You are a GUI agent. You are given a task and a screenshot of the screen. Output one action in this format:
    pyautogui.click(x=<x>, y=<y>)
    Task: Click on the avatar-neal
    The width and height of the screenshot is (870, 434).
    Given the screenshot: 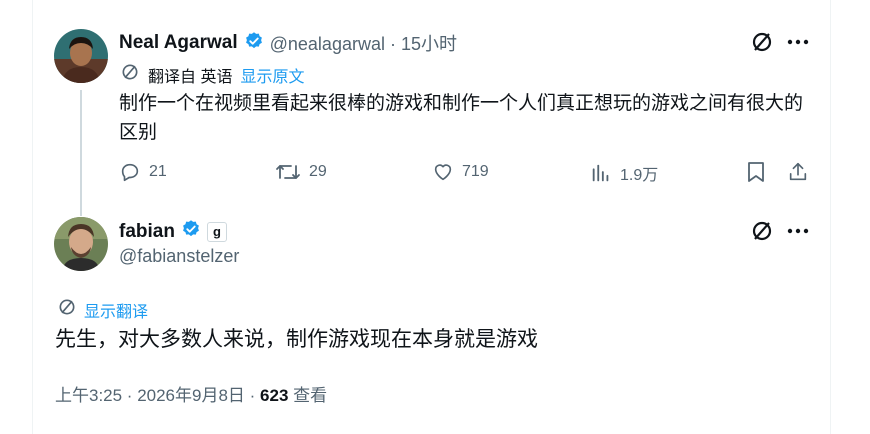 What is the action you would take?
    pyautogui.click(x=81, y=56)
    